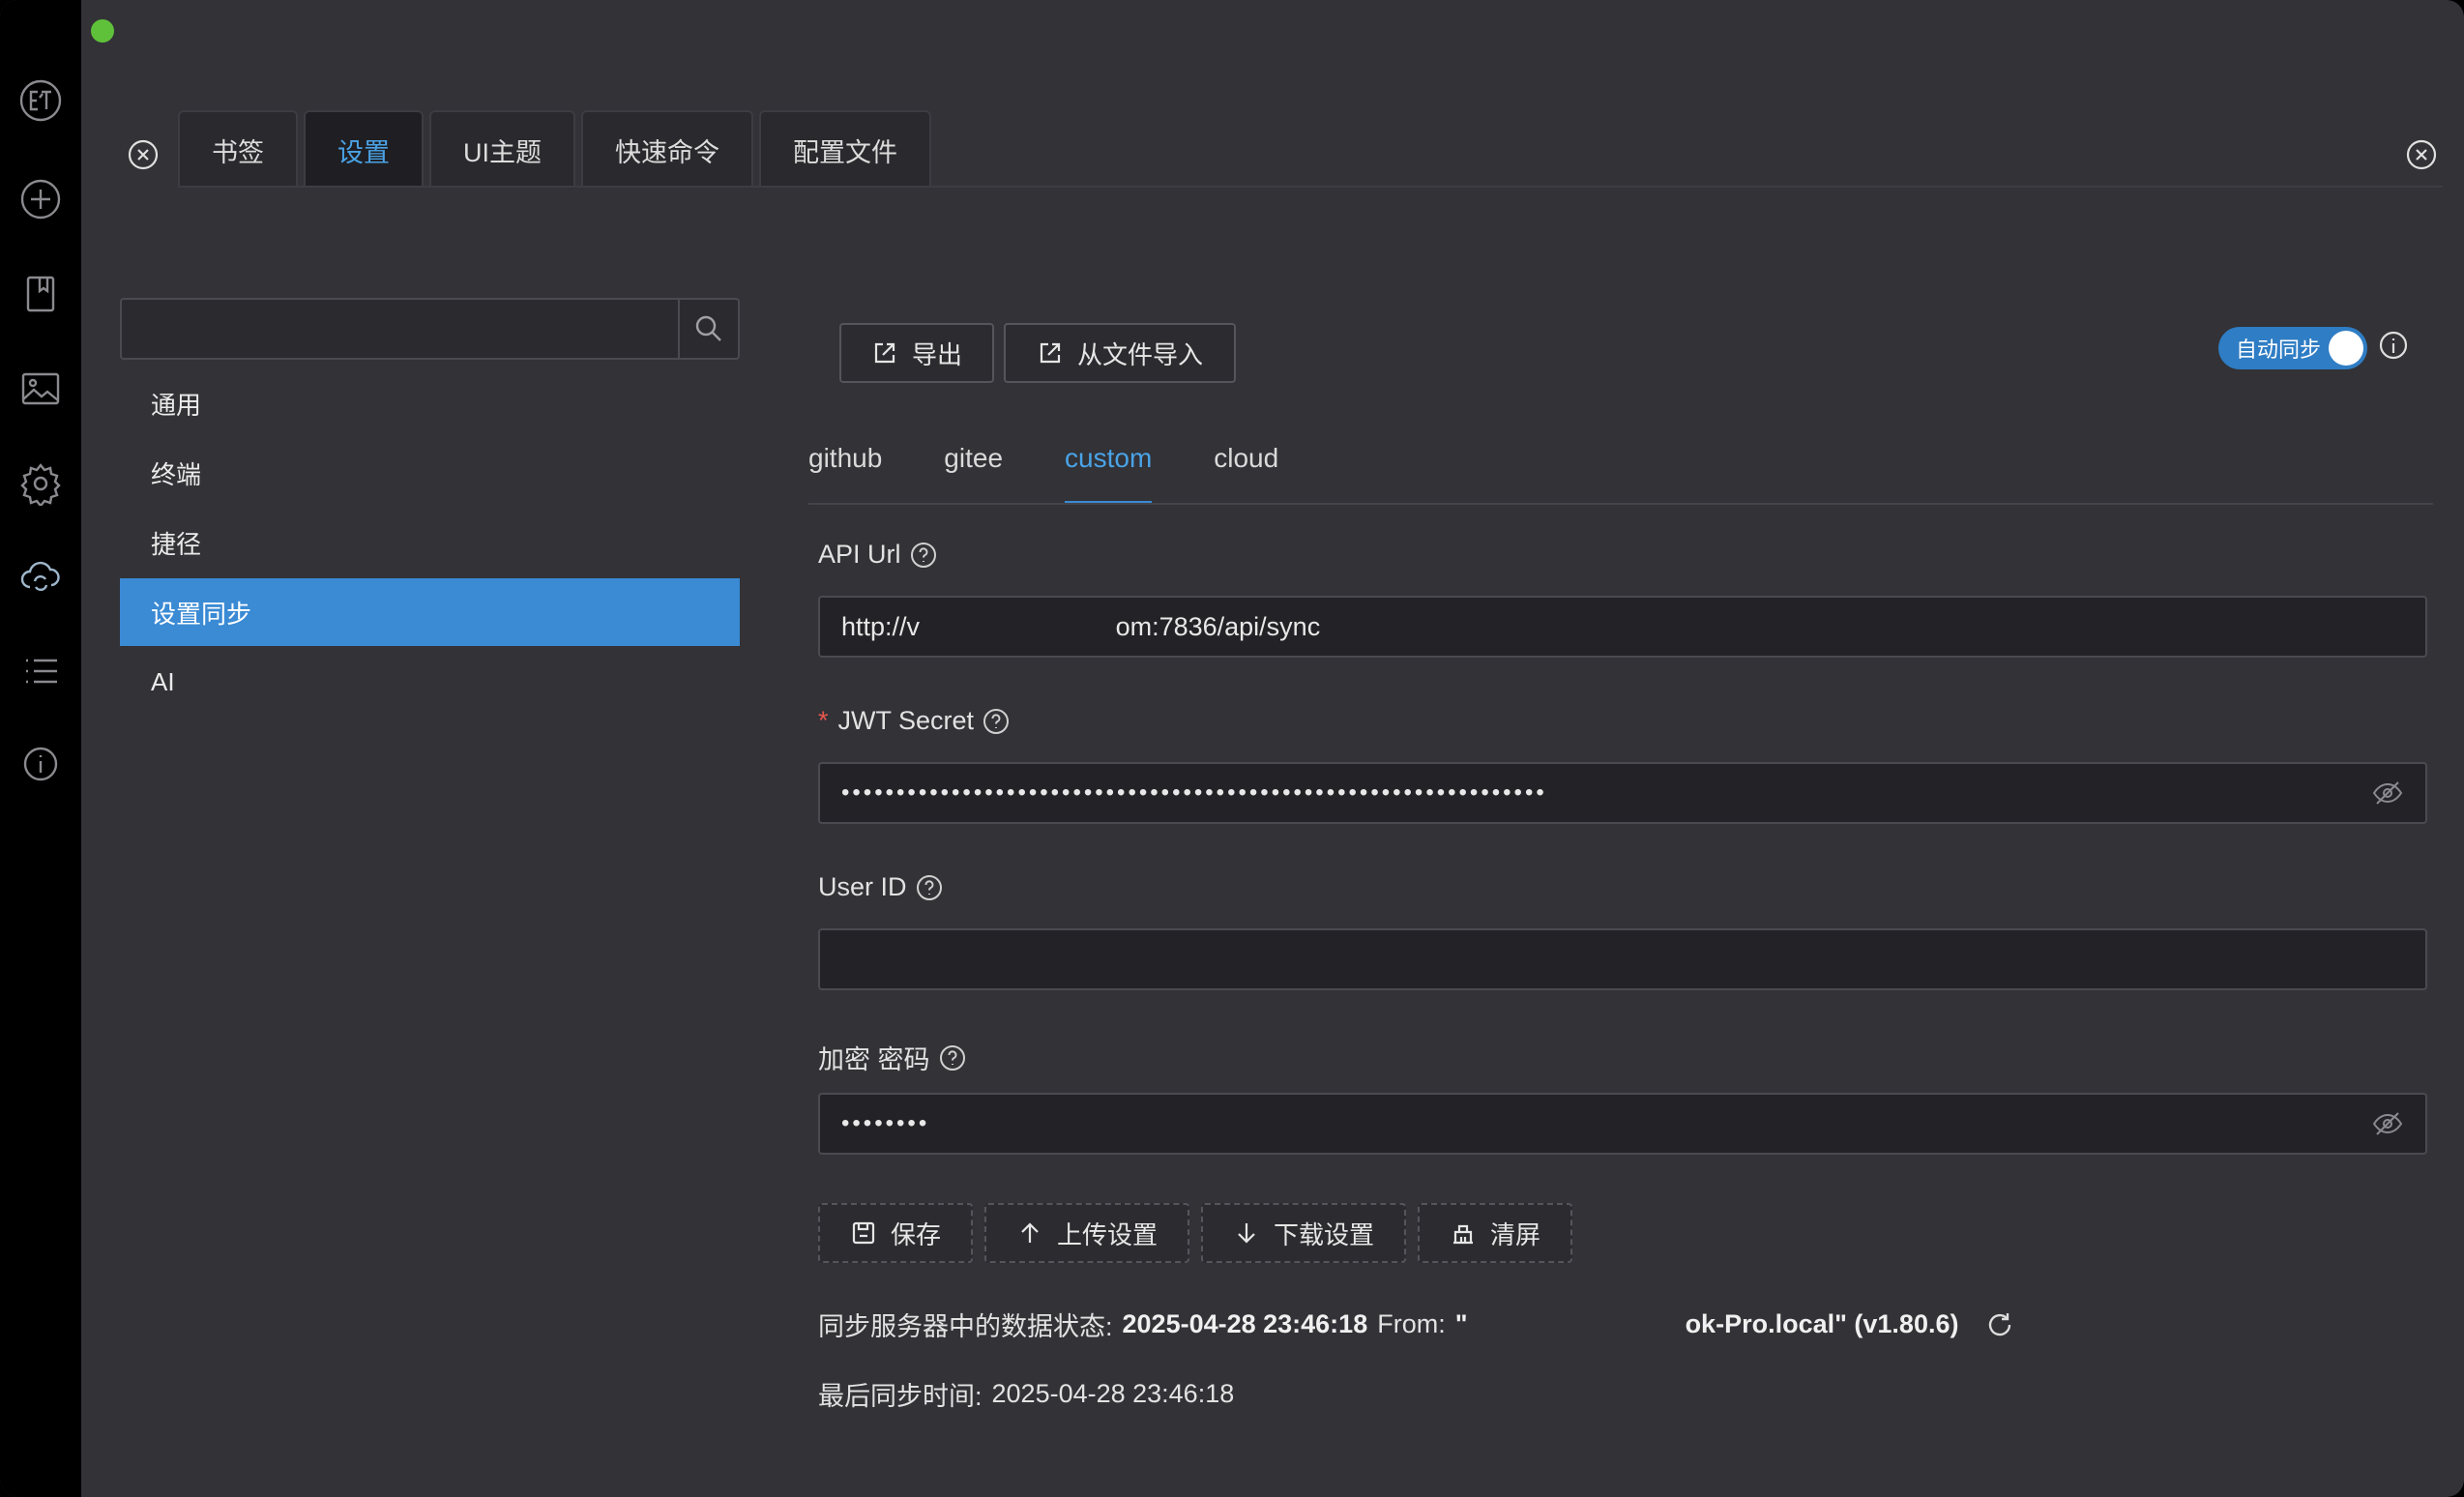 The height and width of the screenshot is (1497, 2464). I want to click on arrow-up-icon, so click(1030, 1232).